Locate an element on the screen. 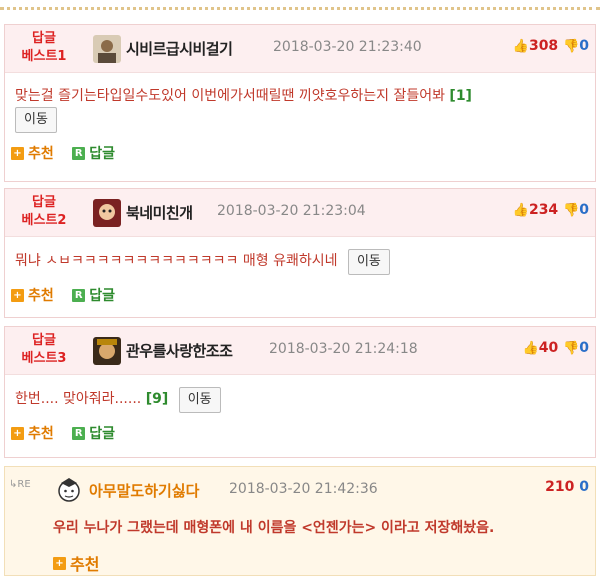 The height and width of the screenshot is (579, 600). comment-date: 2018-03-20 21:24:18 is located at coordinates (343, 349).